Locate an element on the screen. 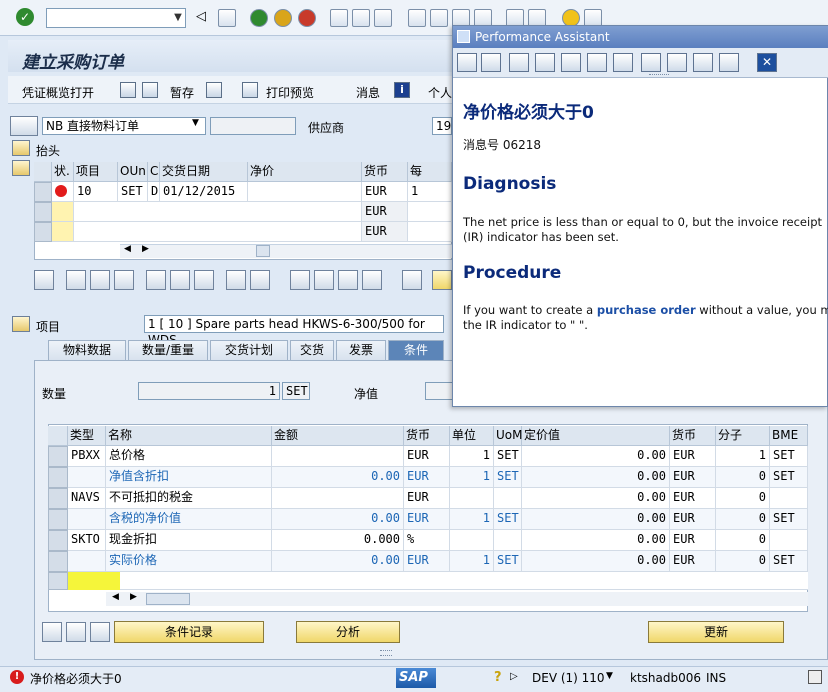 This screenshot has height=692, width=828. enter-icon: ✓ is located at coordinates (25, 17).